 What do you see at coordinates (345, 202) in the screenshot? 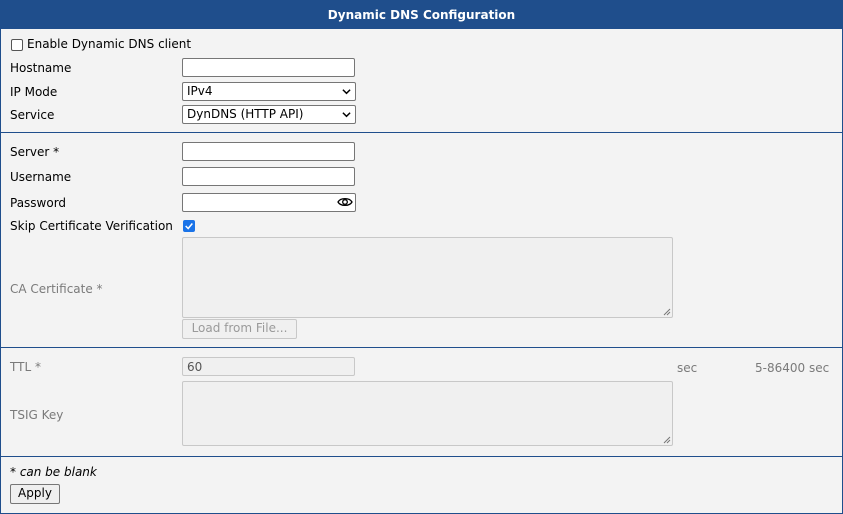
I see `eye-icon` at bounding box center [345, 202].